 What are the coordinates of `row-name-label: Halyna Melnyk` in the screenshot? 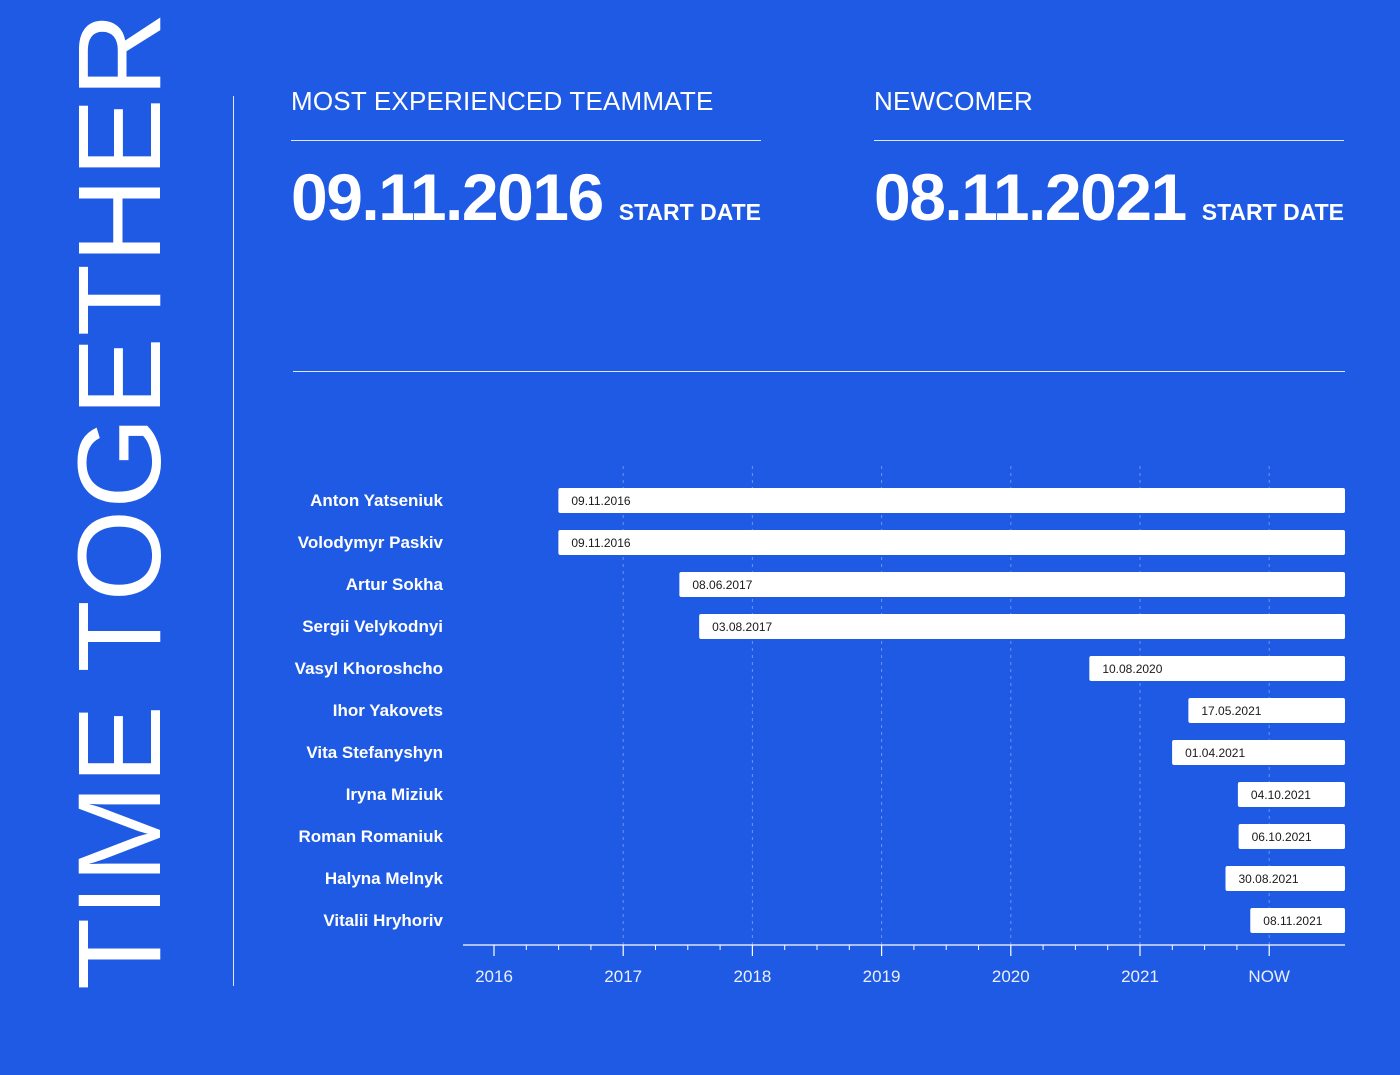 It's located at (384, 878).